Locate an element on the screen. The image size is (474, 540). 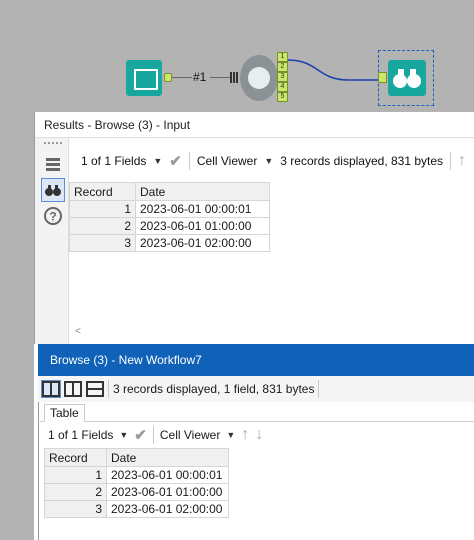
arrow-down-icon: ↓ is located at coordinates (259, 435).